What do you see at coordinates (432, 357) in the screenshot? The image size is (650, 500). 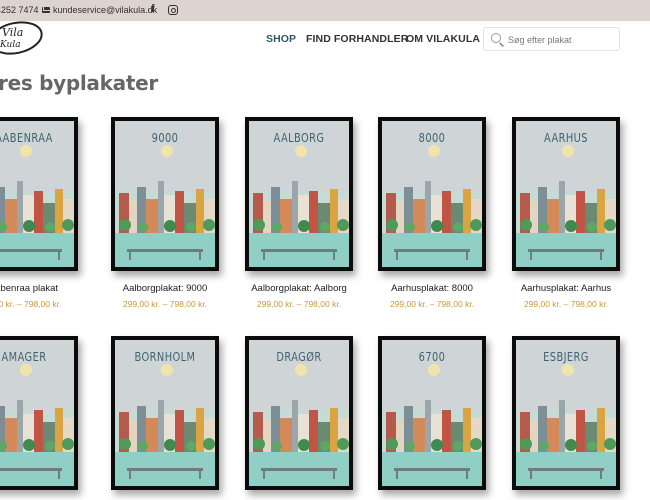 I see `poster-city-label: 6700` at bounding box center [432, 357].